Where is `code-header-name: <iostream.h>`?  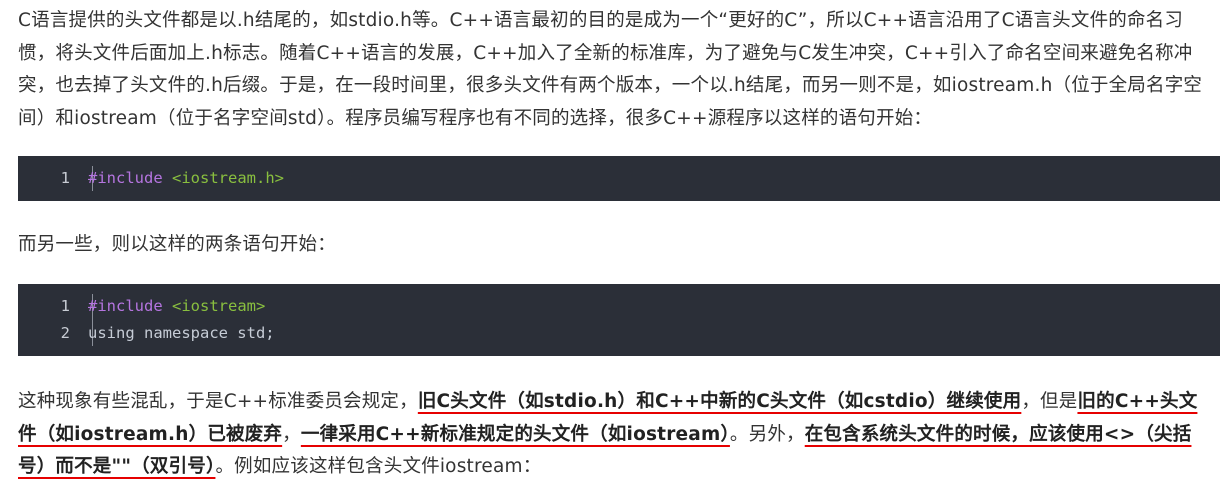 code-header-name: <iostream.h> is located at coordinates (228, 178).